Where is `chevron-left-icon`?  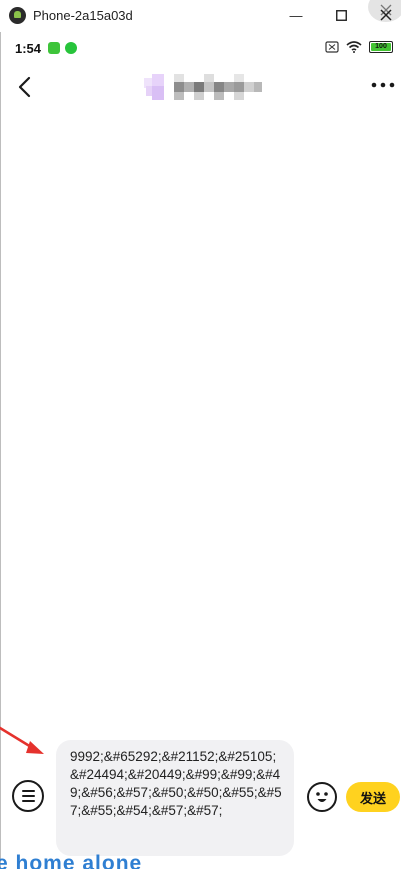 chevron-left-icon is located at coordinates (24, 87).